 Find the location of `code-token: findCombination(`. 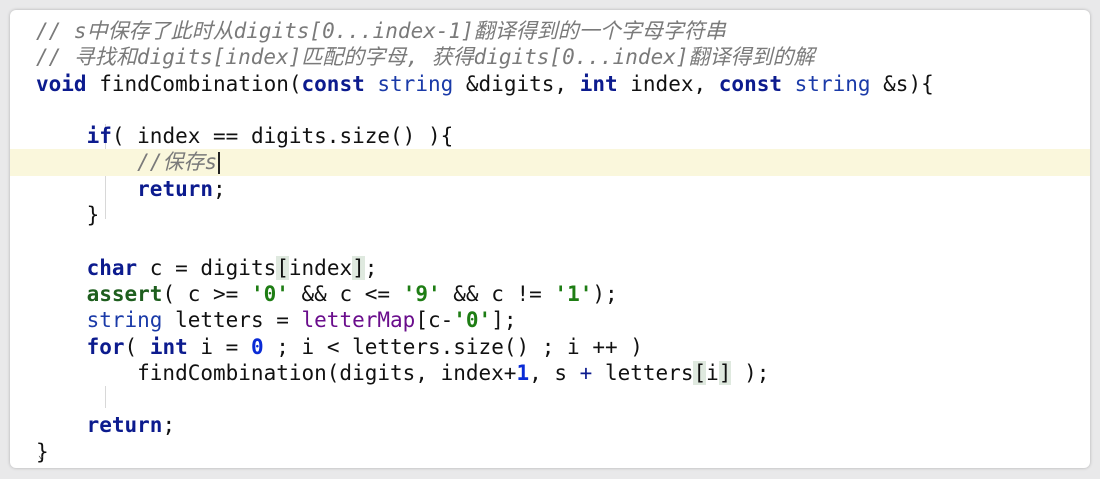

code-token: findCombination( is located at coordinates (194, 83).